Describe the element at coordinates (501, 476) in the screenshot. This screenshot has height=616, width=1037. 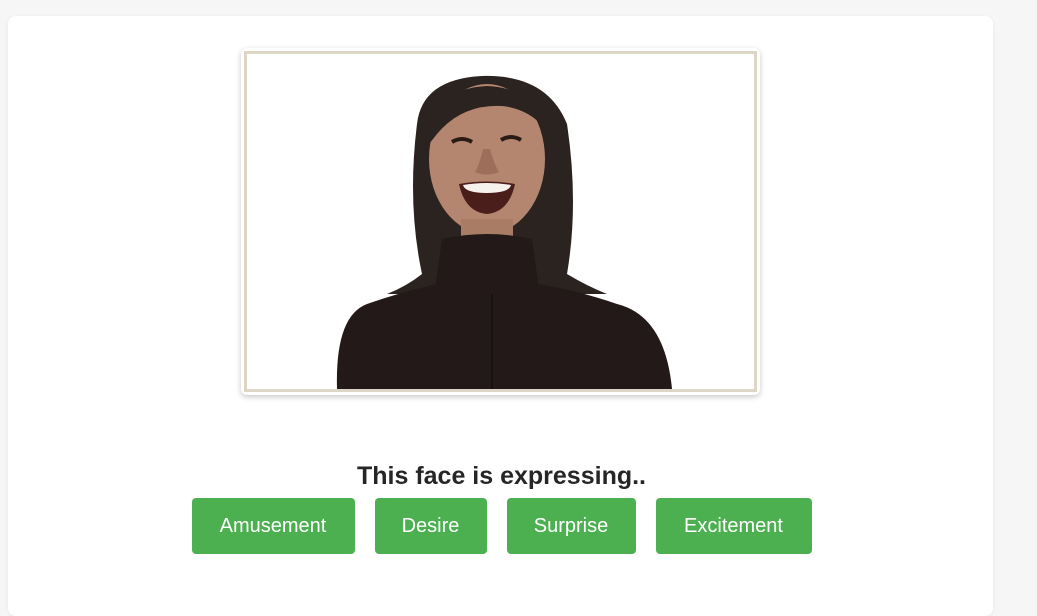
I see `question-prompt: This face is expressing..` at that location.